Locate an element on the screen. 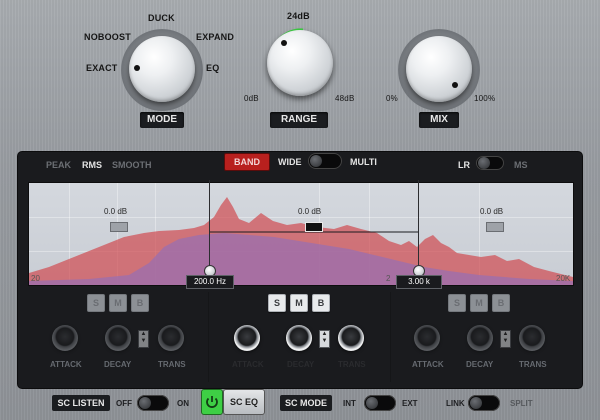 The height and width of the screenshot is (420, 600). axis-mid-label: 2 is located at coordinates (388, 278).